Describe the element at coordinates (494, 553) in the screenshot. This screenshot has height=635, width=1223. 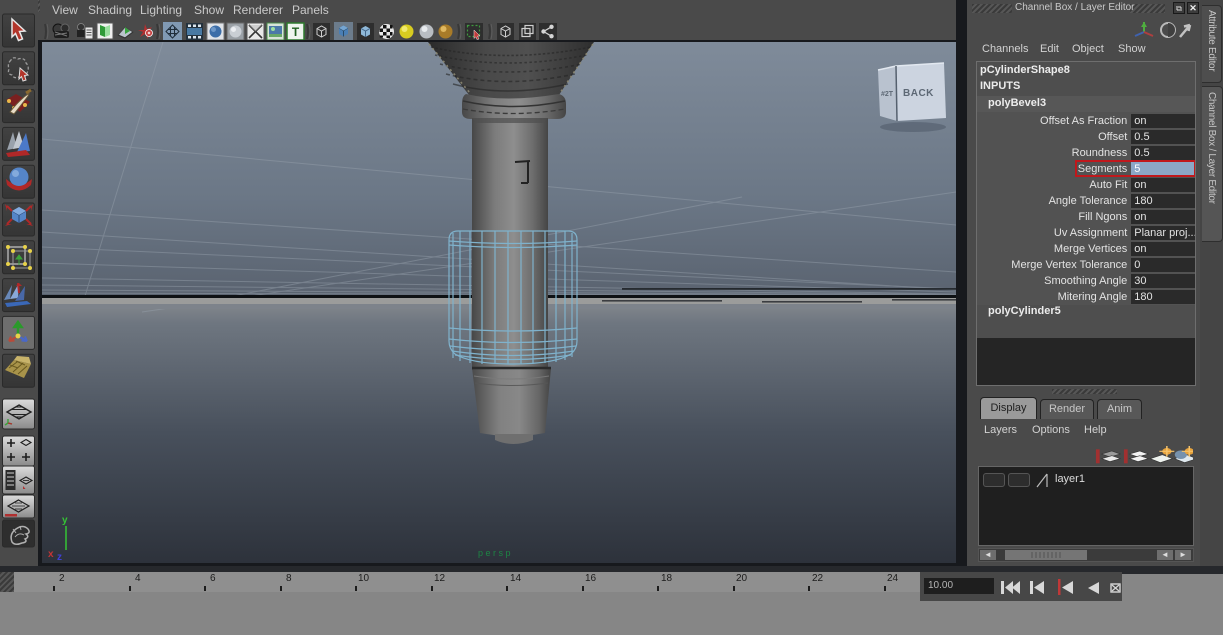
I see `svg-text: p e r s p` at that location.